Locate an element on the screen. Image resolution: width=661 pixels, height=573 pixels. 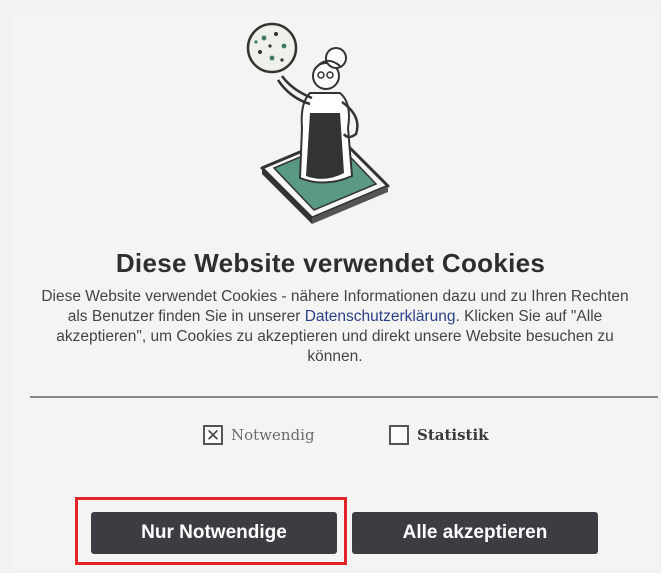
baker-with-cookie-illustration is located at coordinates (318, 123).